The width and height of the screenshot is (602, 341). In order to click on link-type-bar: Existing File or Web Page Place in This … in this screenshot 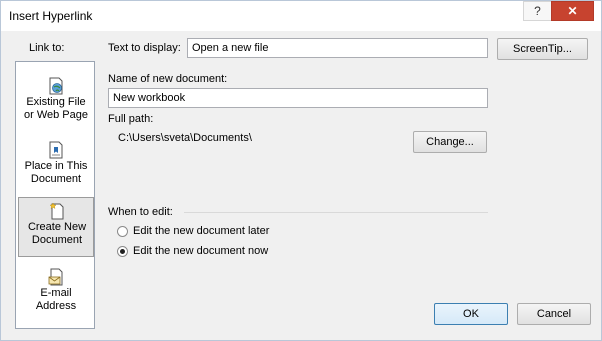, I will do `click(55, 195)`.